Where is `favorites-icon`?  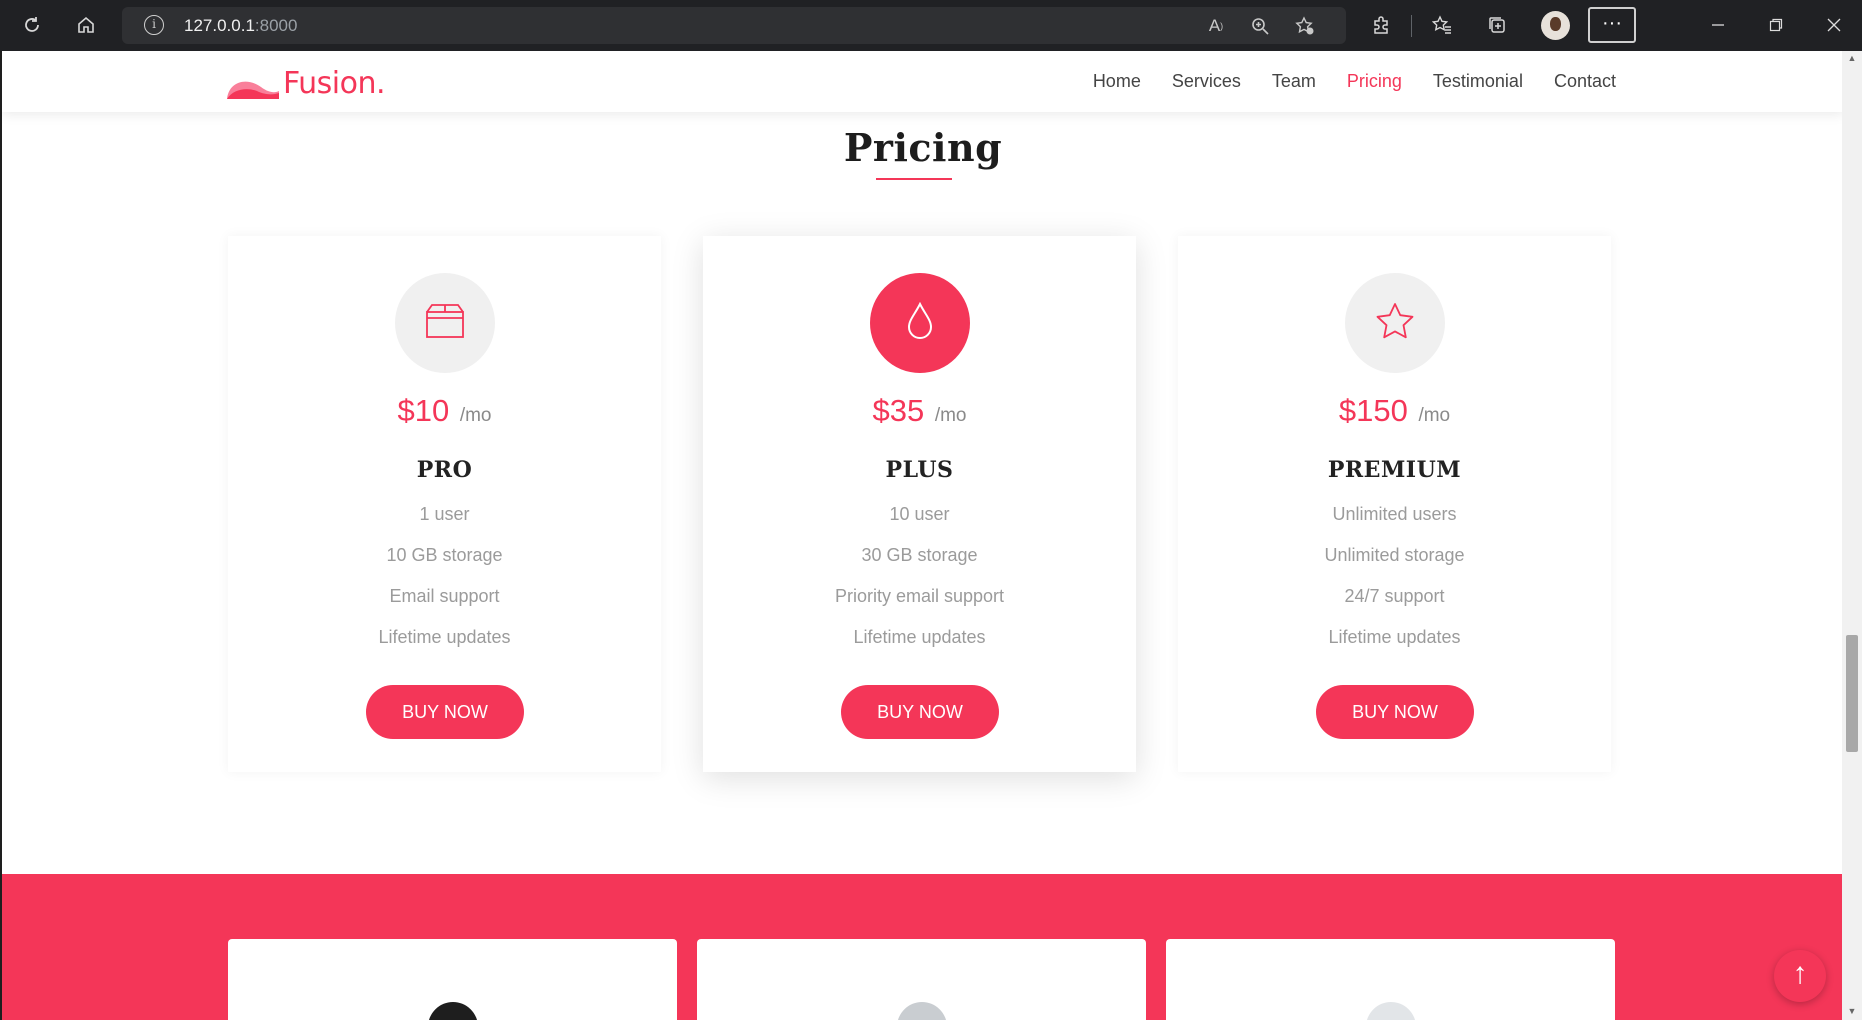
favorites-icon is located at coordinates (1442, 25).